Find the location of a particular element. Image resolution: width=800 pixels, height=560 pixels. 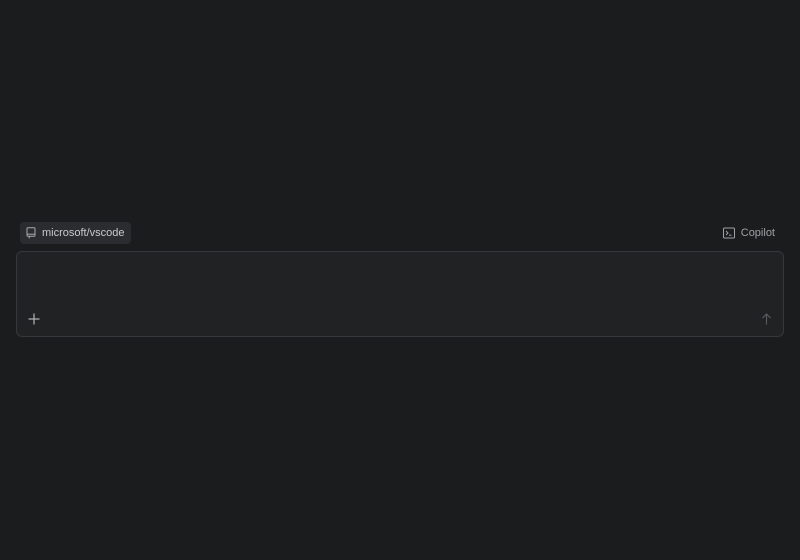

arrow-up-icon is located at coordinates (766, 319).